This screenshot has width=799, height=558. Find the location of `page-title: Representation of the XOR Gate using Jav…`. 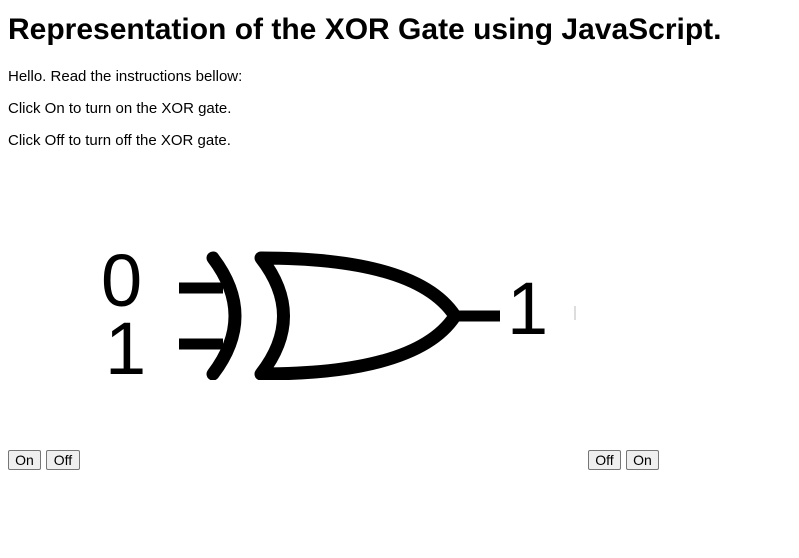

page-title: Representation of the XOR Gate using Jav… is located at coordinates (365, 29).